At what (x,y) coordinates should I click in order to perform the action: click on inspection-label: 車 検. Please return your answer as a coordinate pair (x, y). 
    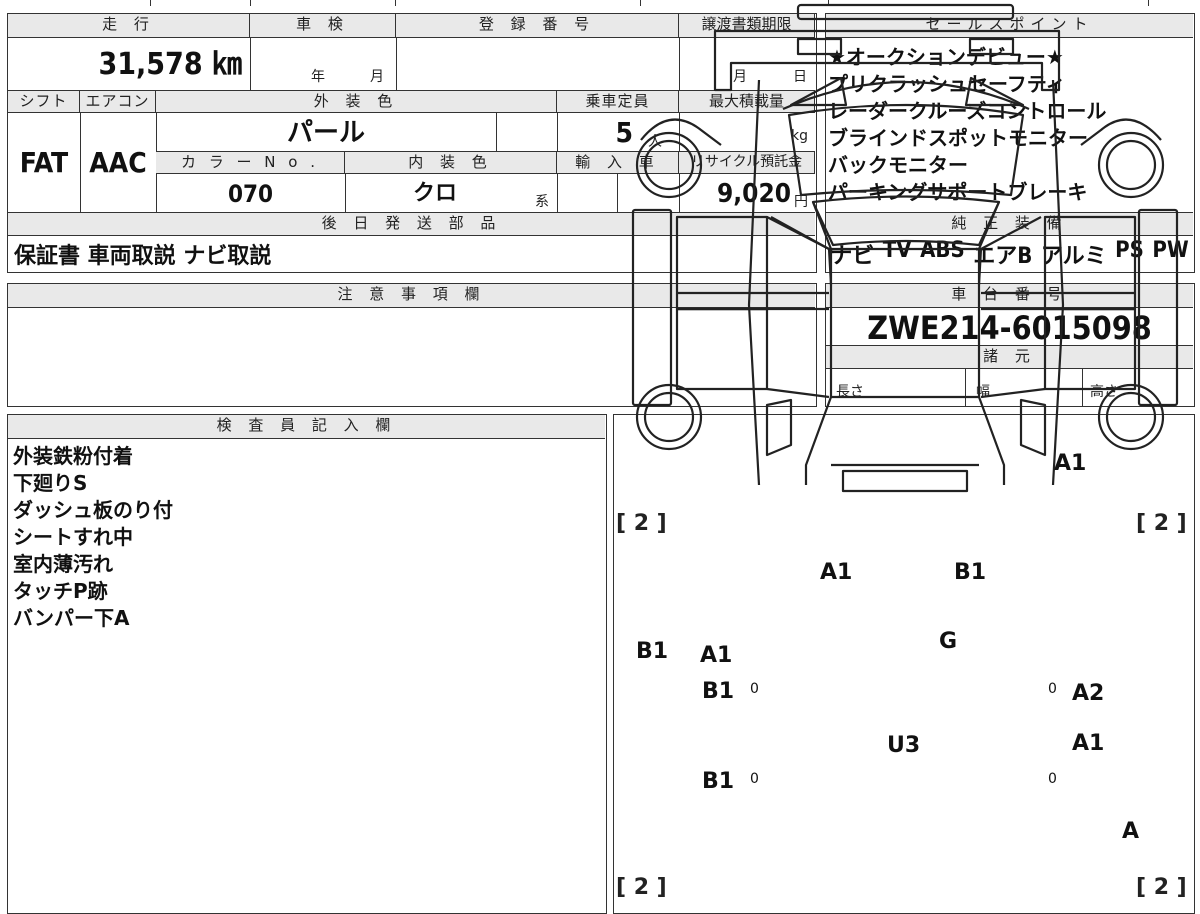
    Looking at the image, I should click on (323, 26).